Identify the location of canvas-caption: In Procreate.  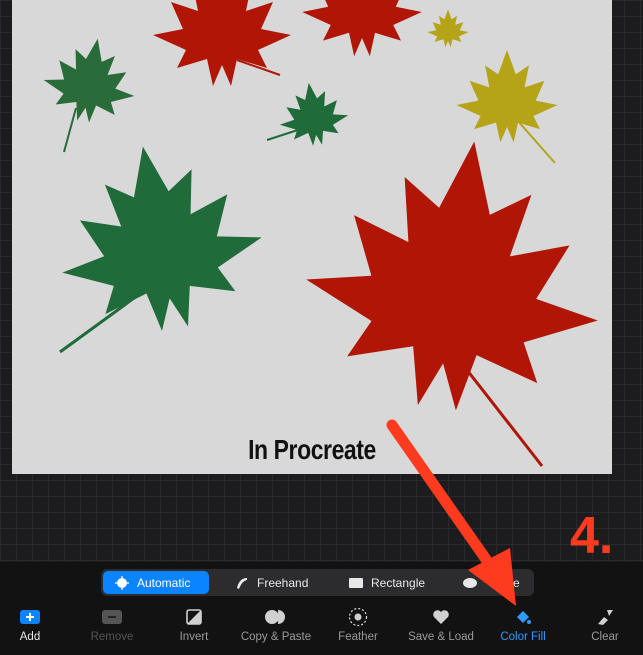
(312, 449).